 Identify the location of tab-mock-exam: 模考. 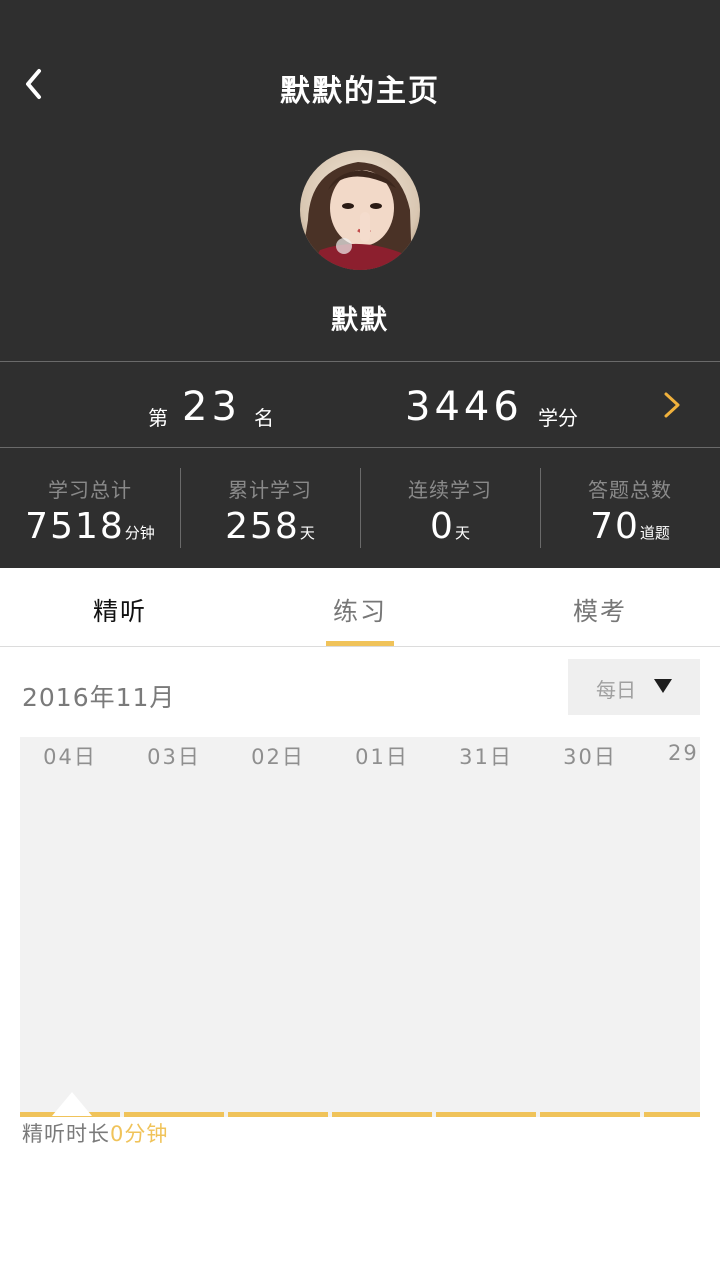
(600, 607).